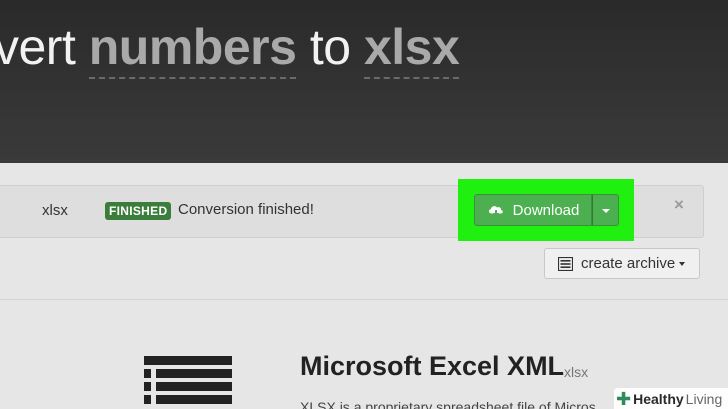 This screenshot has height=409, width=728. I want to click on download-button: Download, so click(533, 210).